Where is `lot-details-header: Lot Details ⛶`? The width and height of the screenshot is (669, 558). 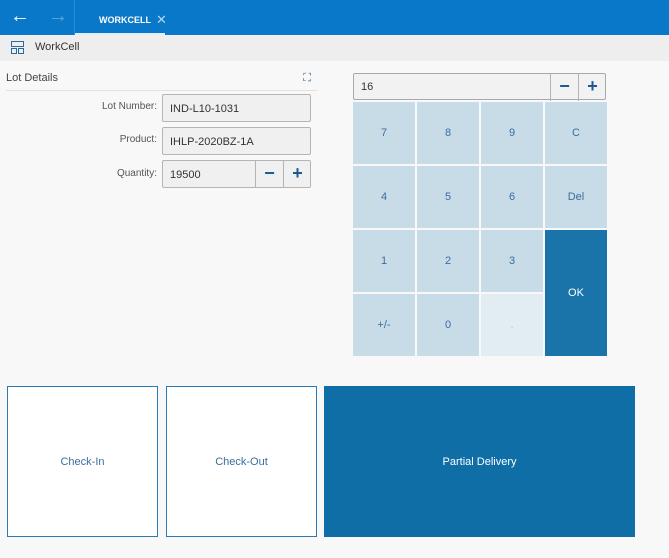 lot-details-header: Lot Details ⛶ is located at coordinates (161, 81).